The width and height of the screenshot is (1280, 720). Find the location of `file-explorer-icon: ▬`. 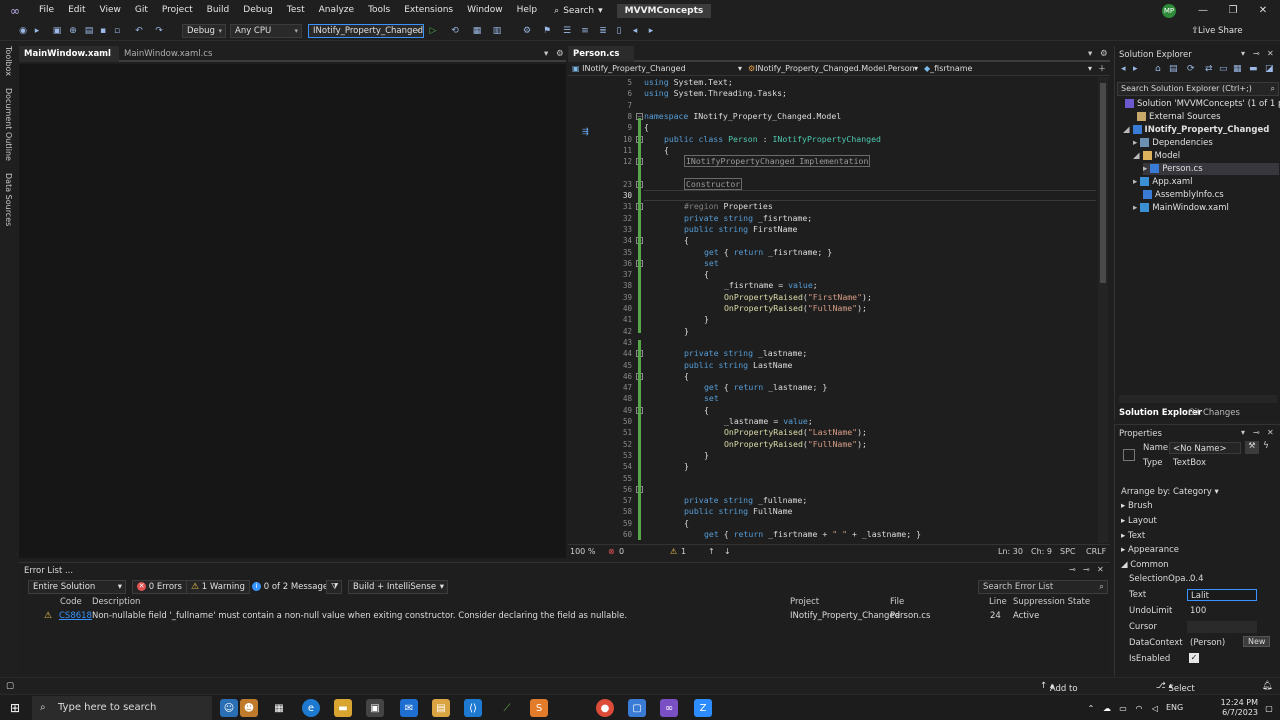

file-explorer-icon: ▬ is located at coordinates (343, 708).